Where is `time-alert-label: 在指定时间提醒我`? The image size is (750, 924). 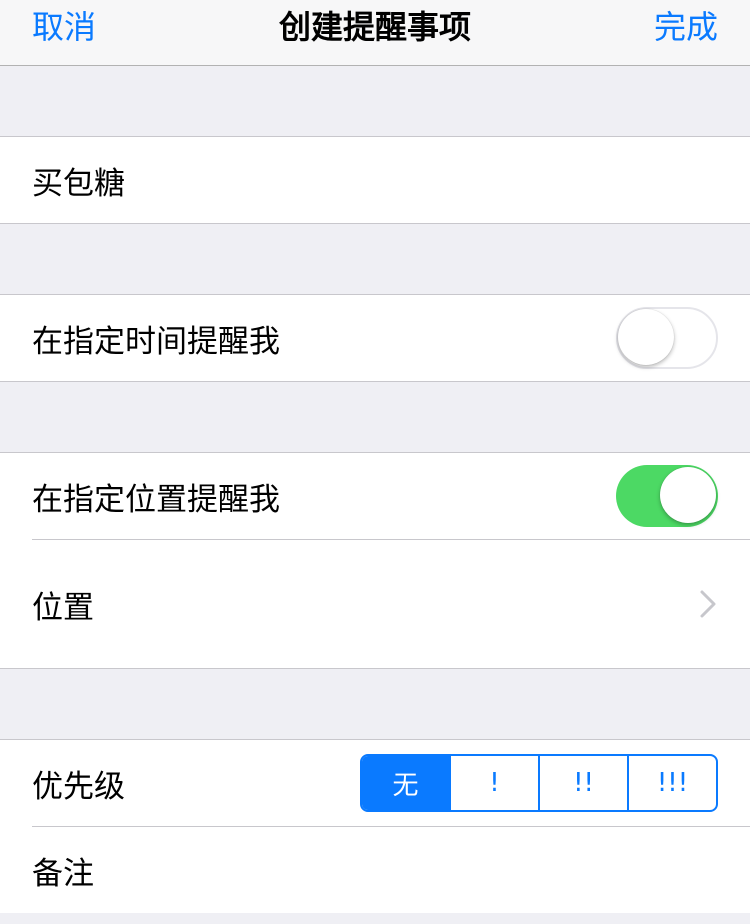 time-alert-label: 在指定时间提醒我 is located at coordinates (156, 341).